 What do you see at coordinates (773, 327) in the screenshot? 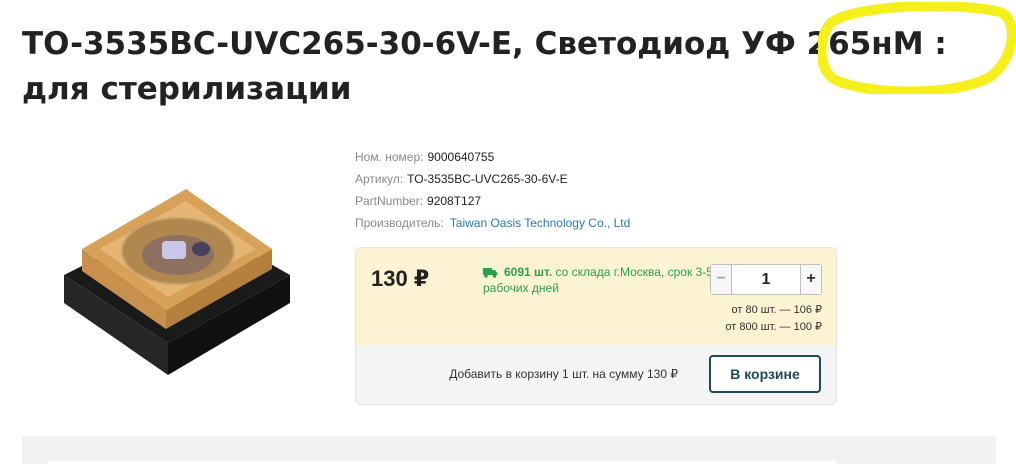
I see `price-tier-800: от 800 шт. — 100 ₽` at bounding box center [773, 327].